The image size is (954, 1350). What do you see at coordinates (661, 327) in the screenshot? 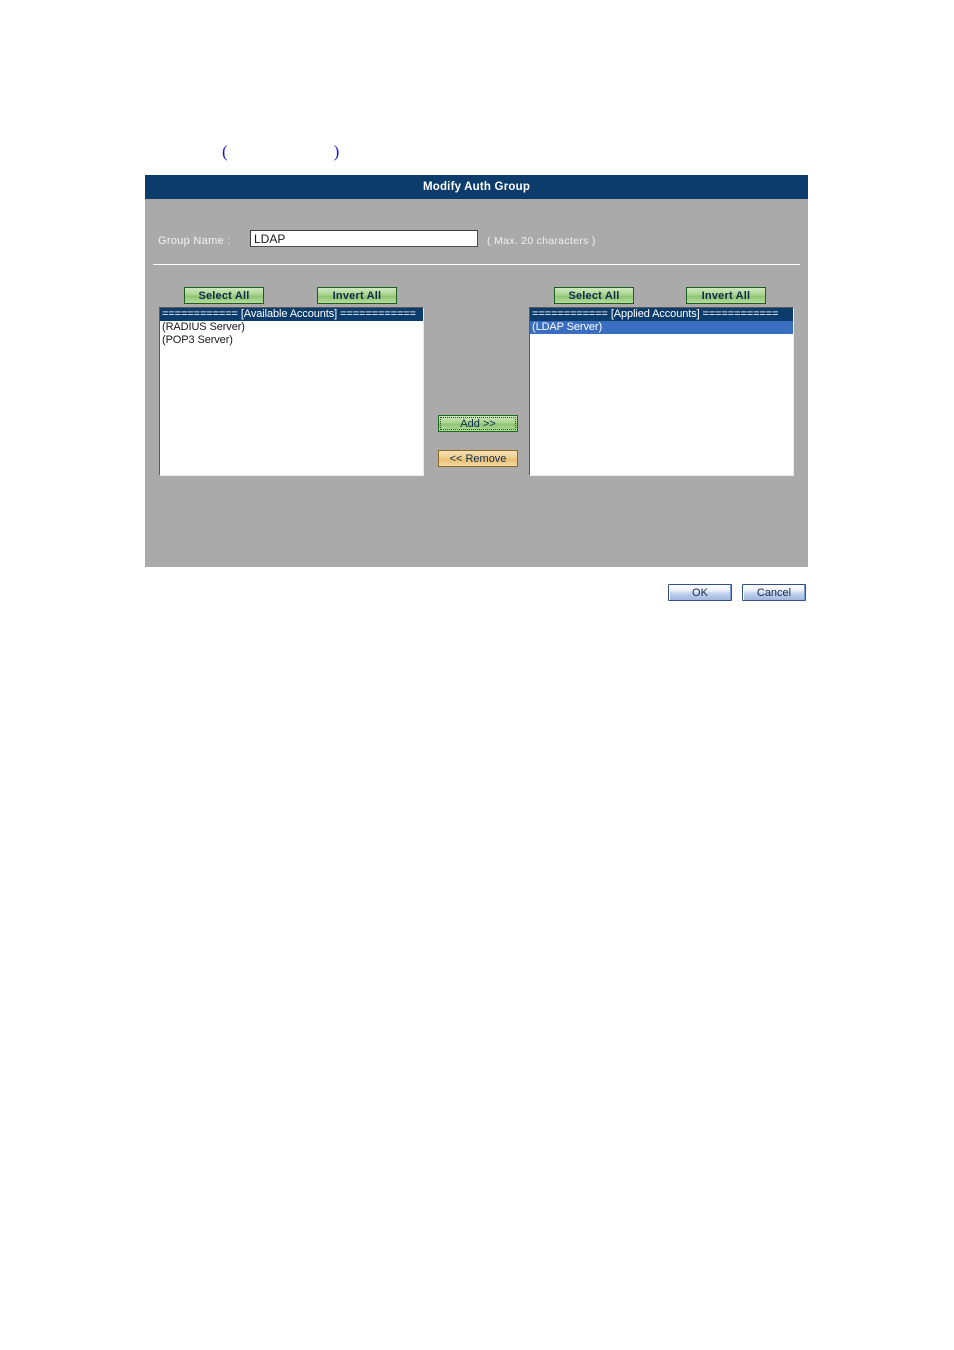
I see `list-item: (LDAP Server)` at bounding box center [661, 327].